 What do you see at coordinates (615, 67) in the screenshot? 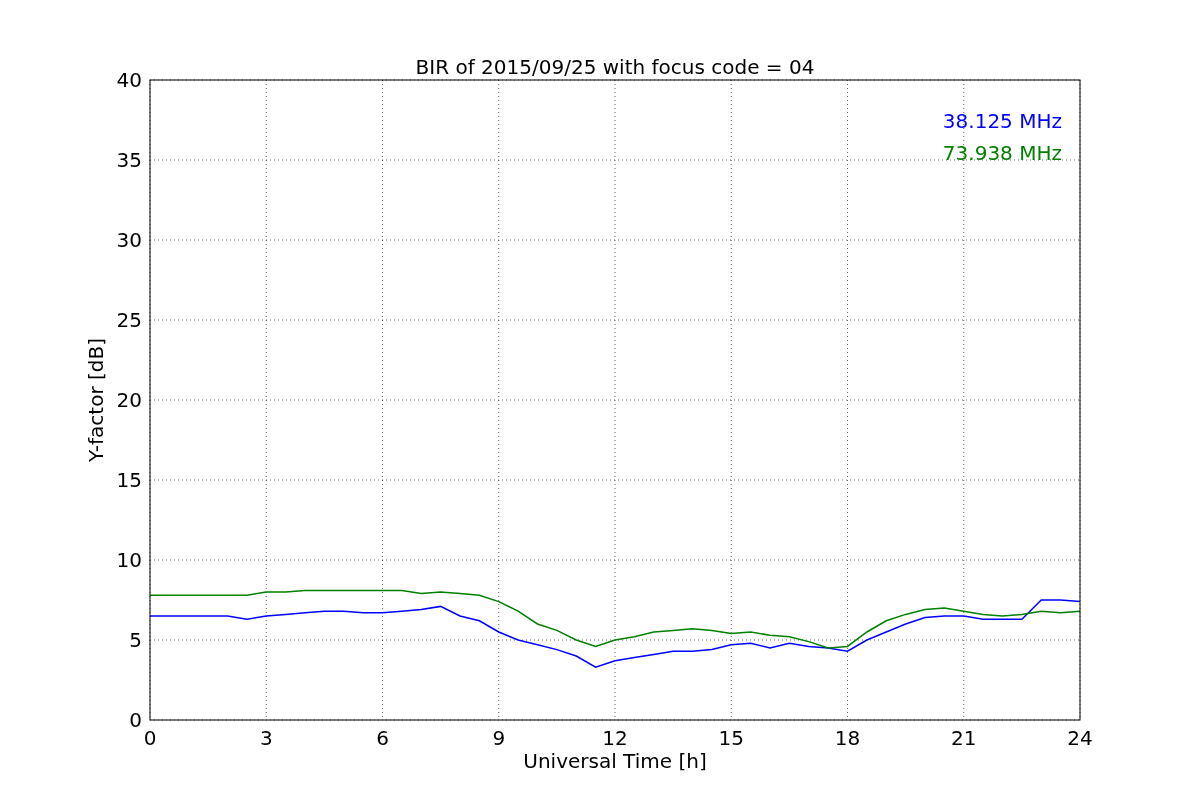
I see `chart-title: BIR of 2015/09/25 with focus code = 04` at bounding box center [615, 67].